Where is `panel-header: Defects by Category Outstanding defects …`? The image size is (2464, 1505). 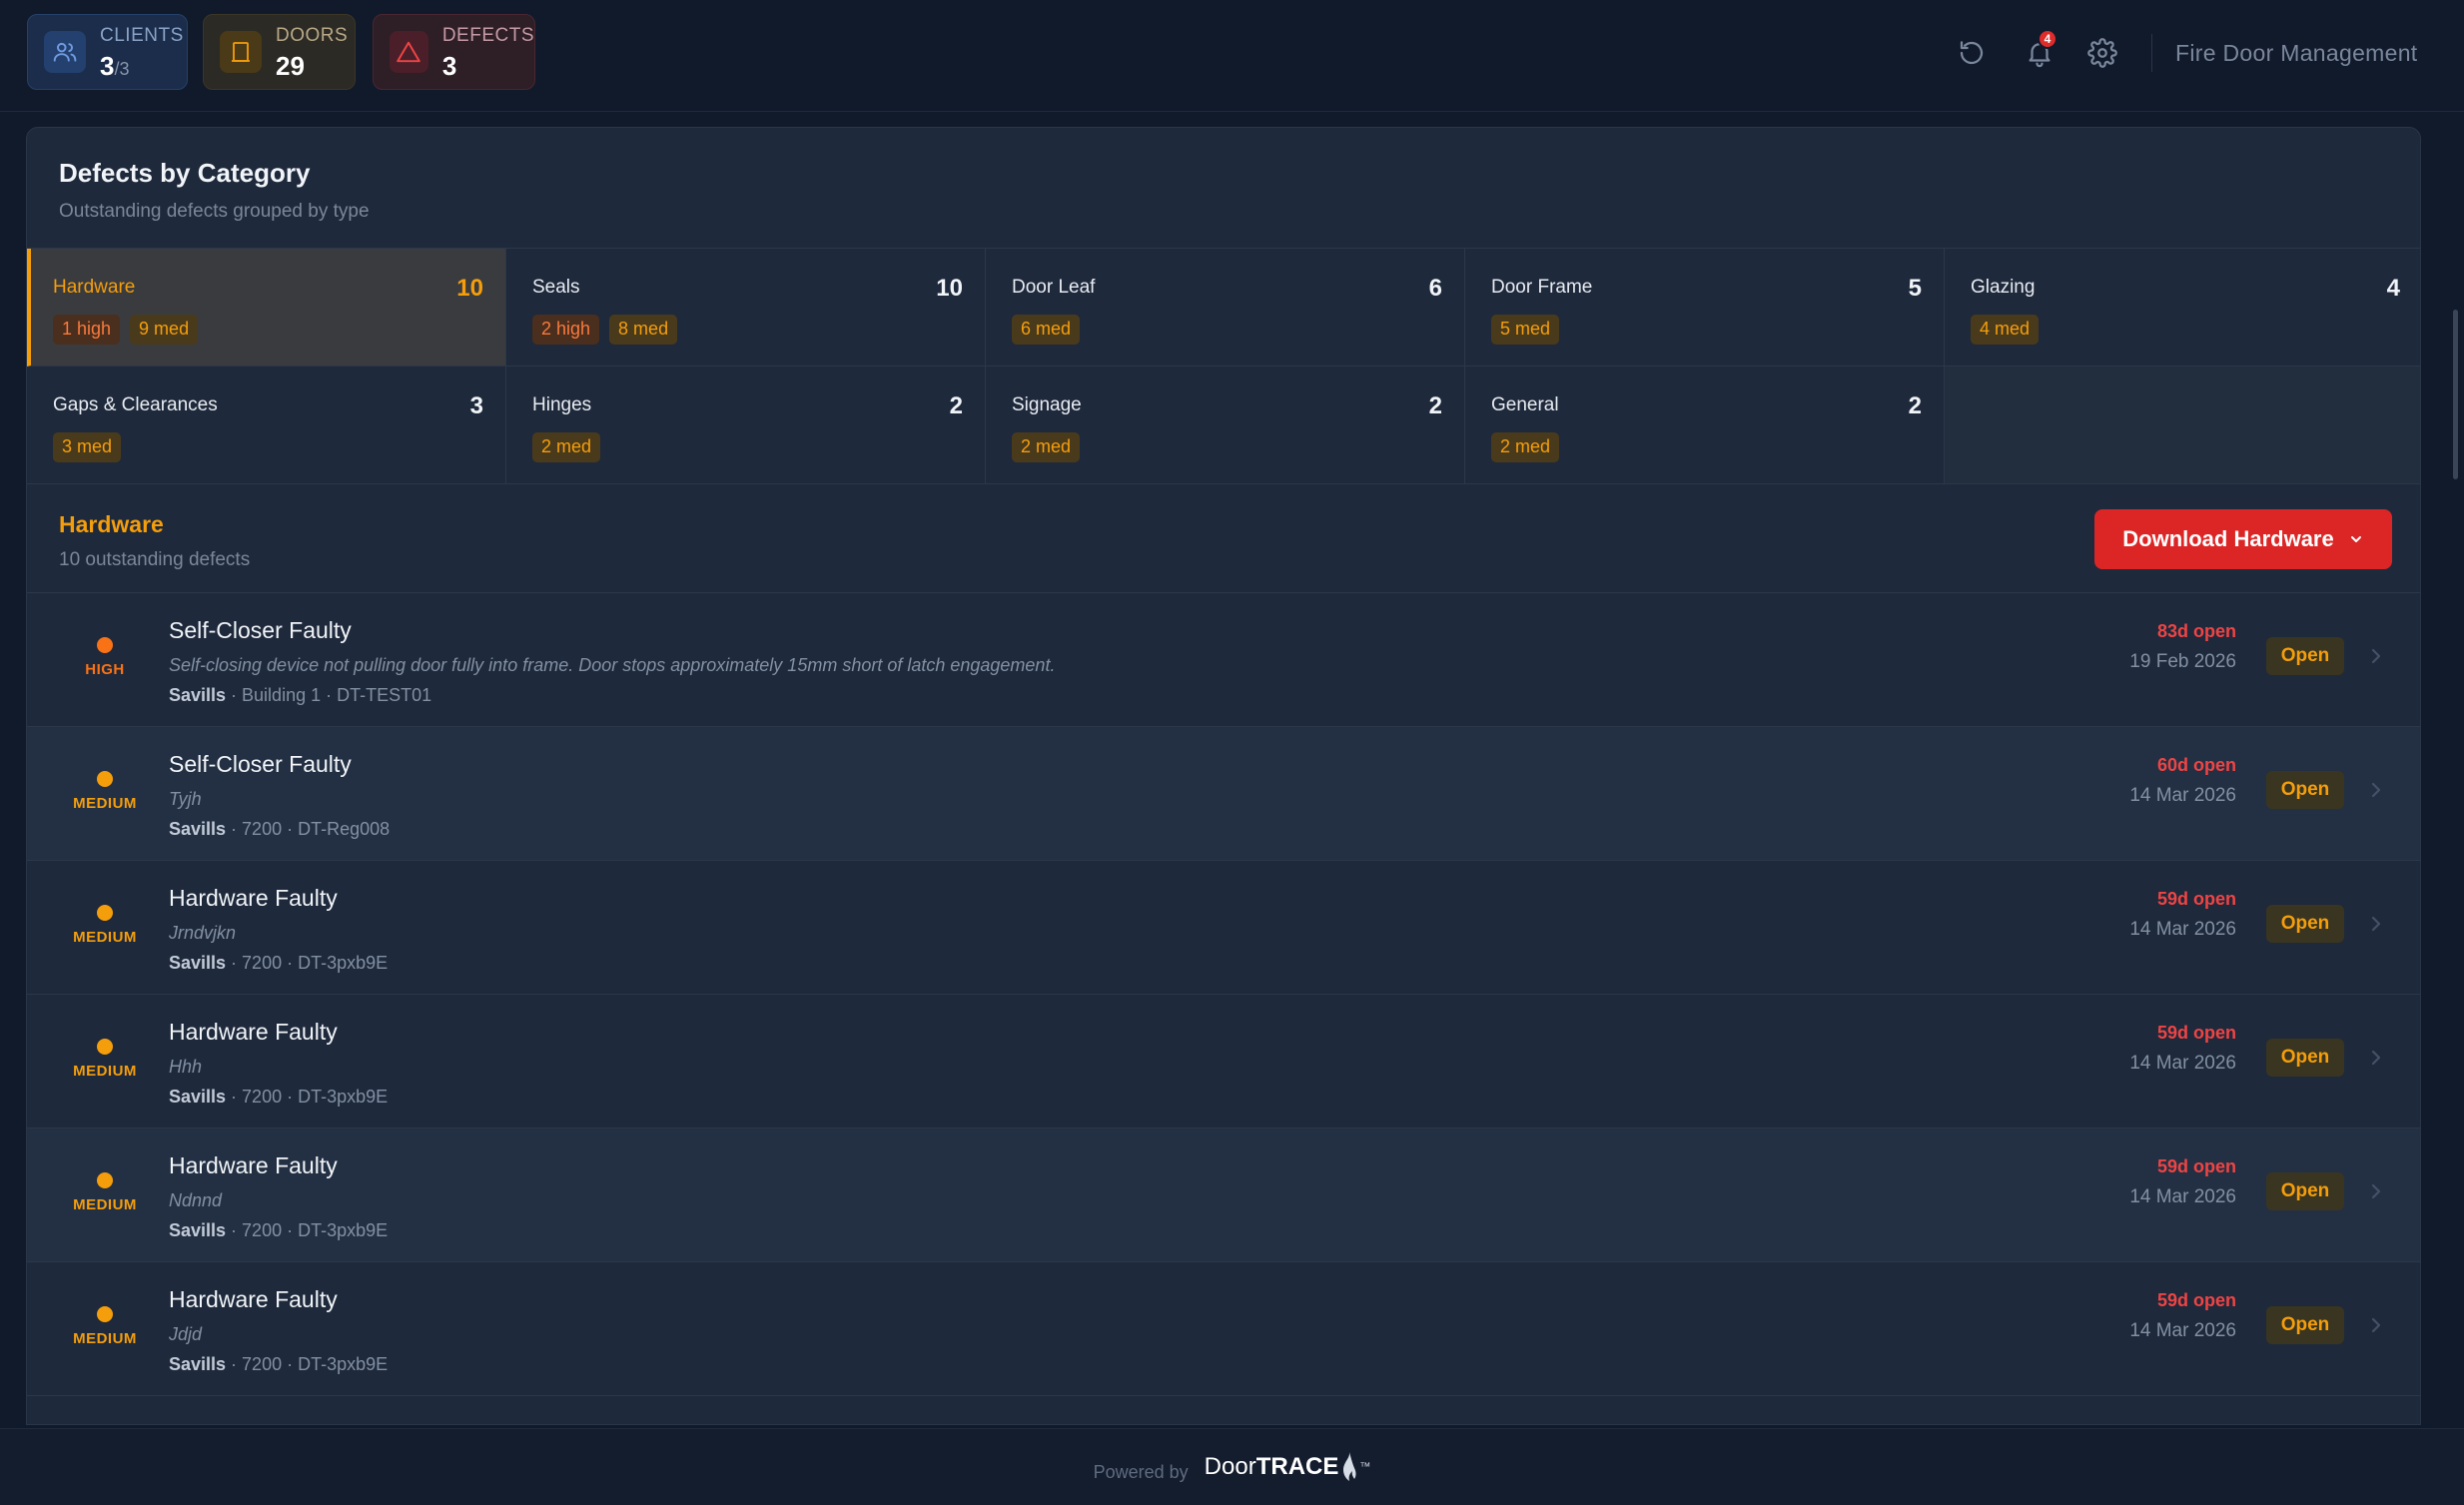 panel-header: Defects by Category Outstanding defects … is located at coordinates (215, 190).